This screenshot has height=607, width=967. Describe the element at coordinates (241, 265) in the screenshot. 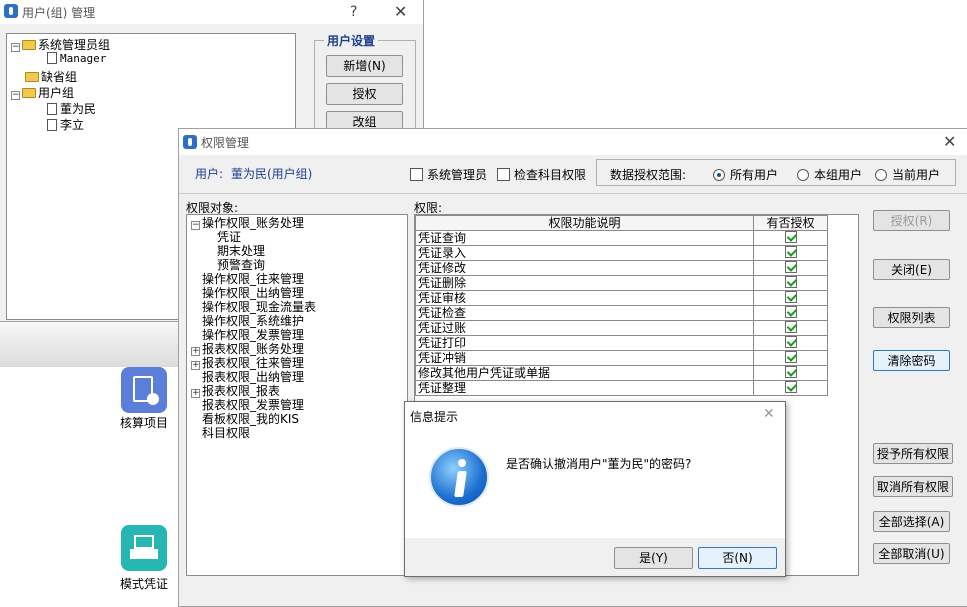

I see `object-tree-node: 预警查询` at that location.